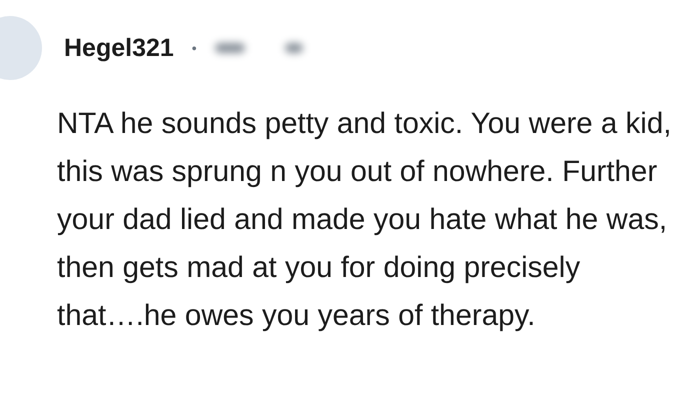 The image size is (700, 409). Describe the element at coordinates (229, 48) in the screenshot. I see `blurred-timestamp` at that location.